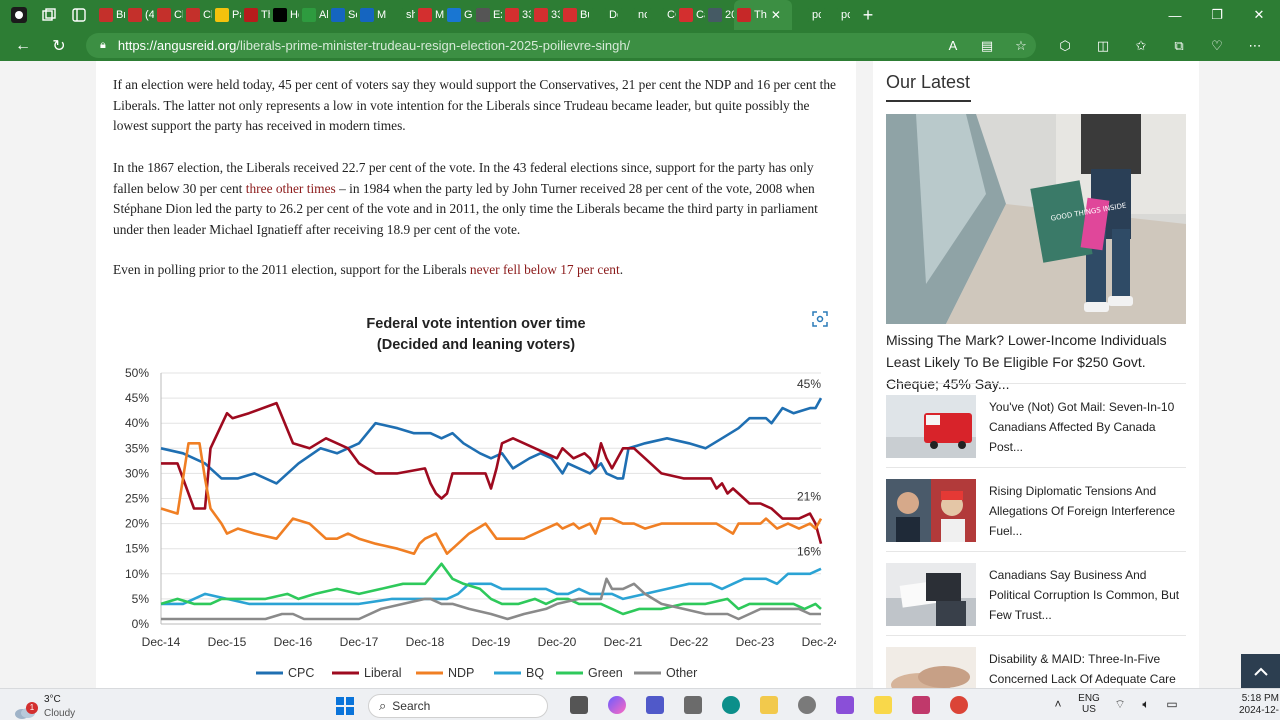 The width and height of the screenshot is (1280, 720). I want to click on tab-active: Th ✕, so click(763, 15).